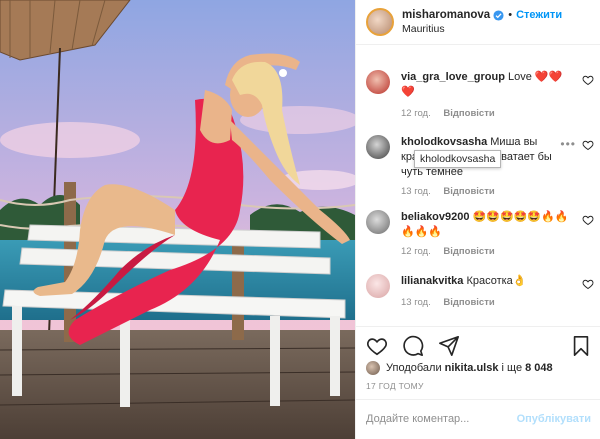 The height and width of the screenshot is (439, 600). Describe the element at coordinates (395, 386) in the screenshot. I see `post-time: 17 ГОД ТОМУ` at that location.